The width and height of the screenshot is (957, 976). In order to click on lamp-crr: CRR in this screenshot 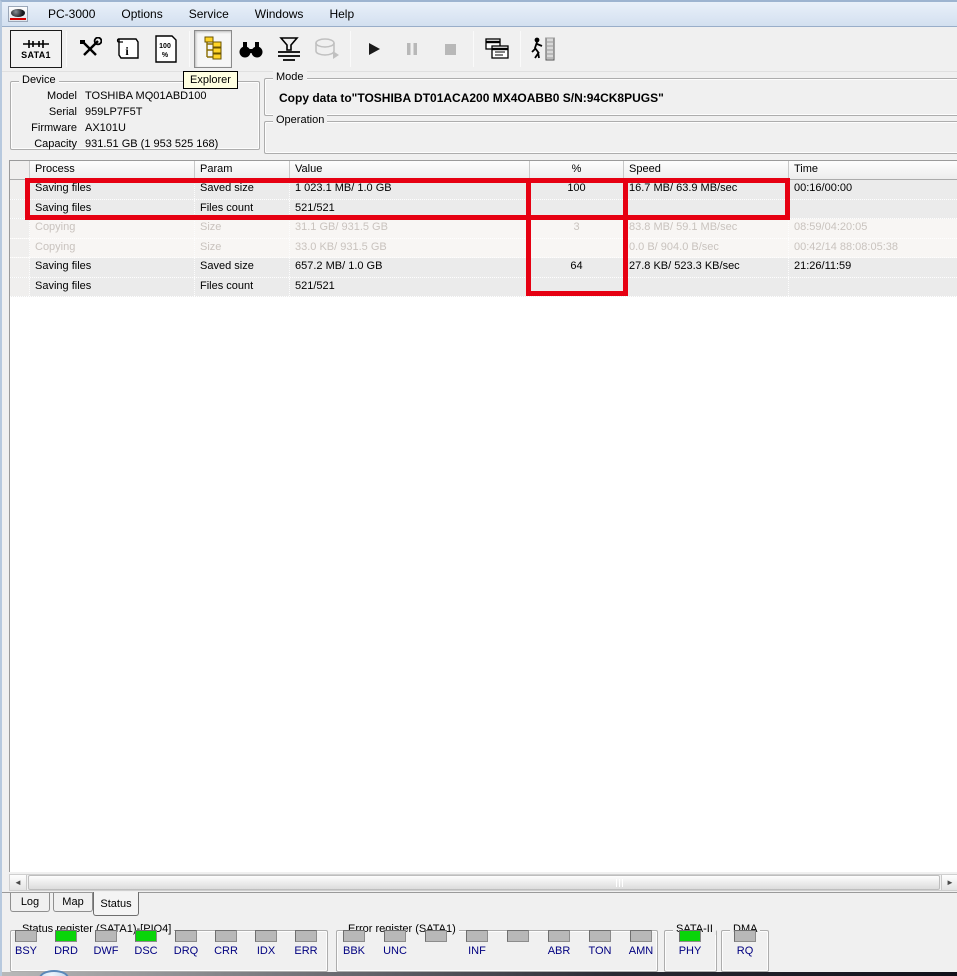, I will do `click(226, 943)`.